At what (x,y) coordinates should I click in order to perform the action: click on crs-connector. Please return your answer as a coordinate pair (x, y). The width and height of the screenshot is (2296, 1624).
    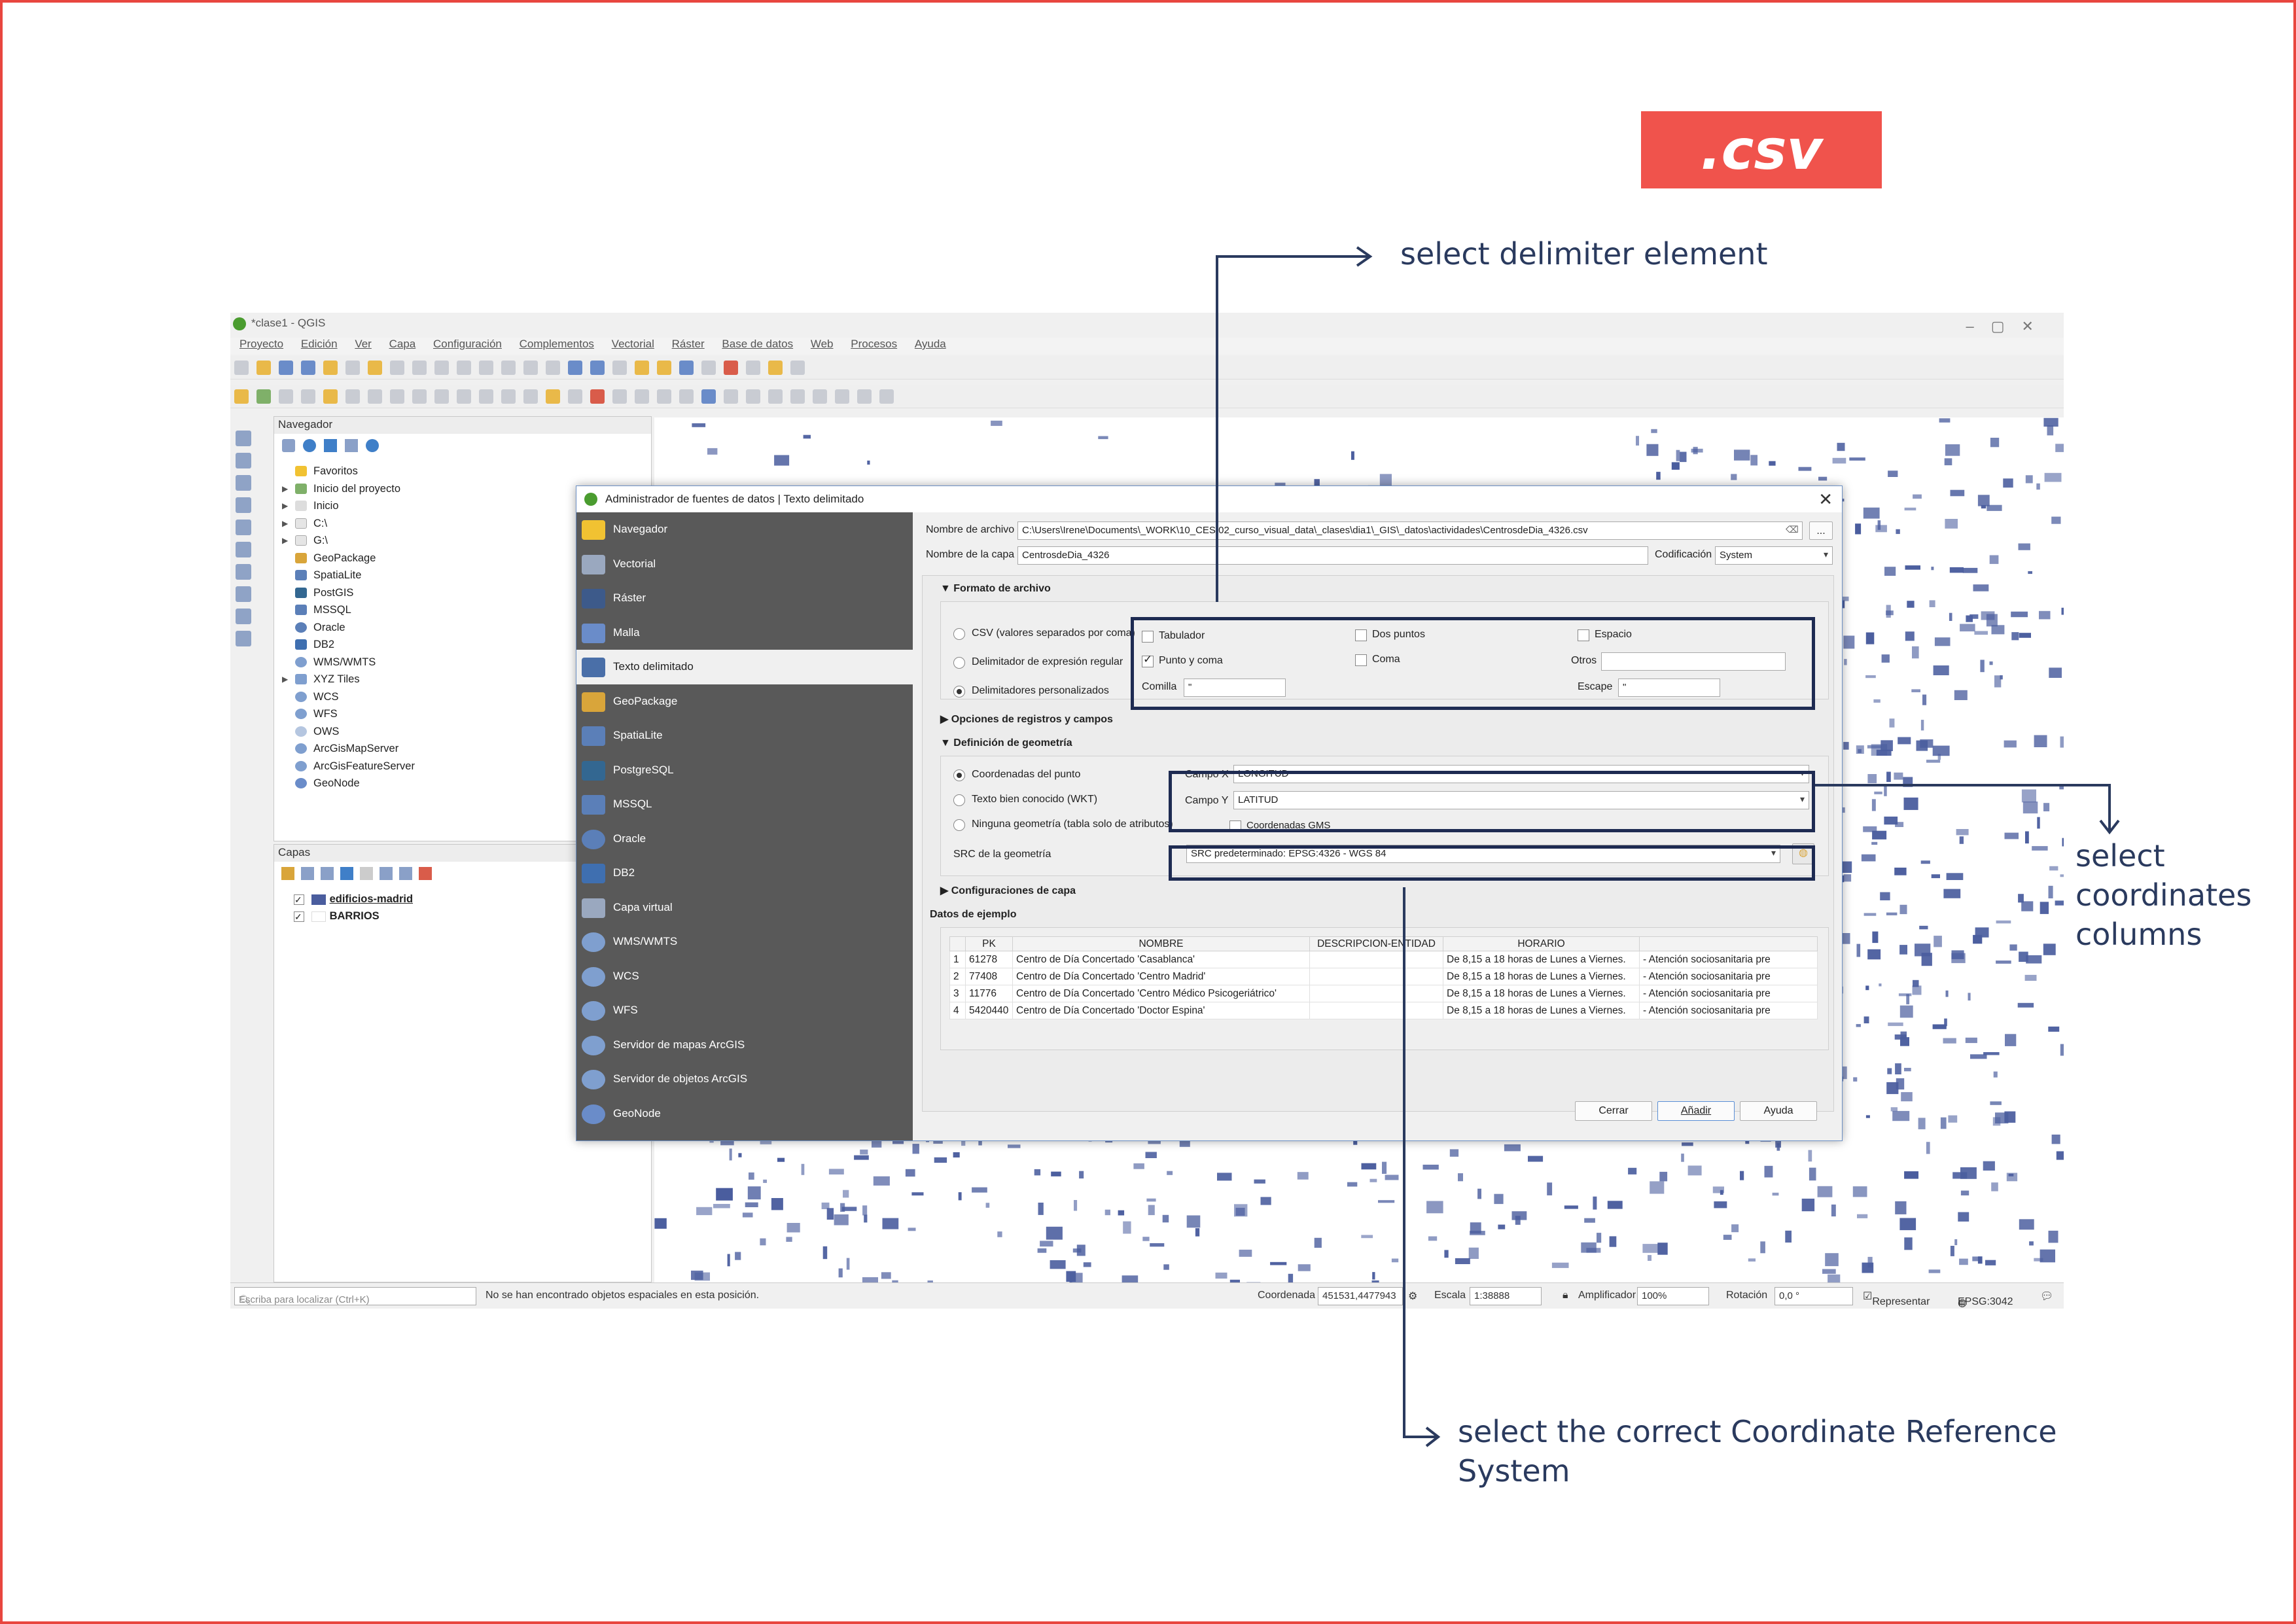
    Looking at the image, I should click on (1420, 1162).